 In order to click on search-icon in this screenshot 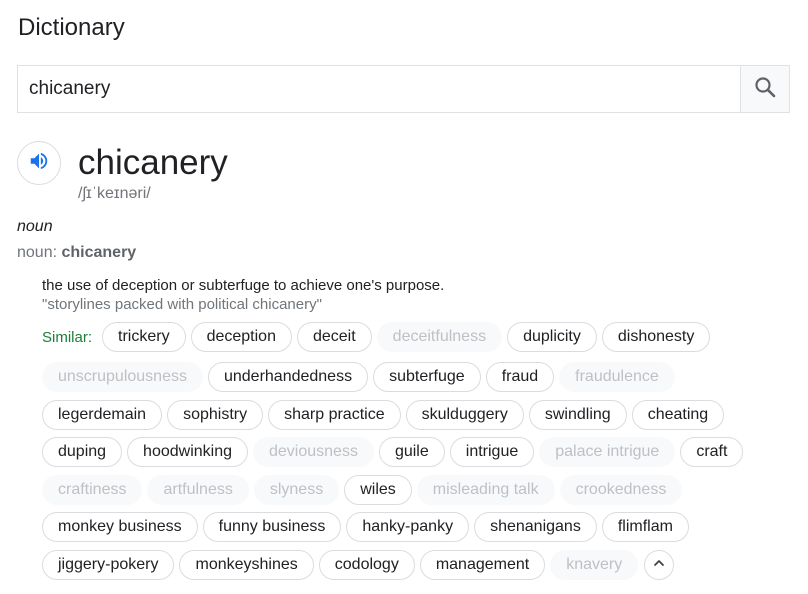, I will do `click(765, 89)`.